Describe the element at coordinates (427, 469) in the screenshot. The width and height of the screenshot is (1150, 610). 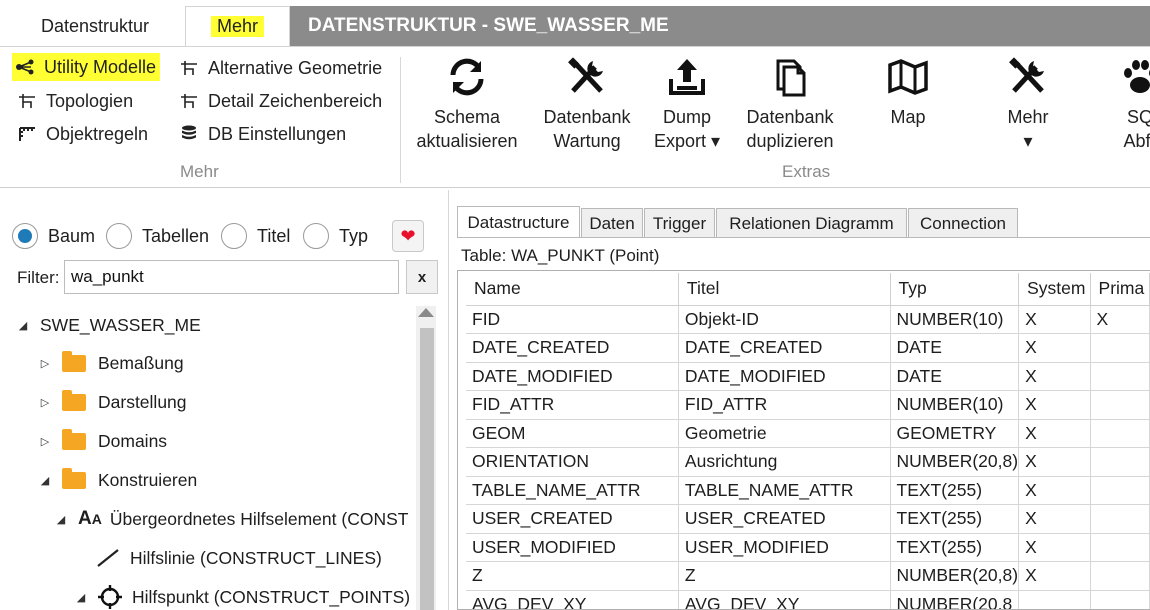
I see `scrollbar-thumb` at that location.